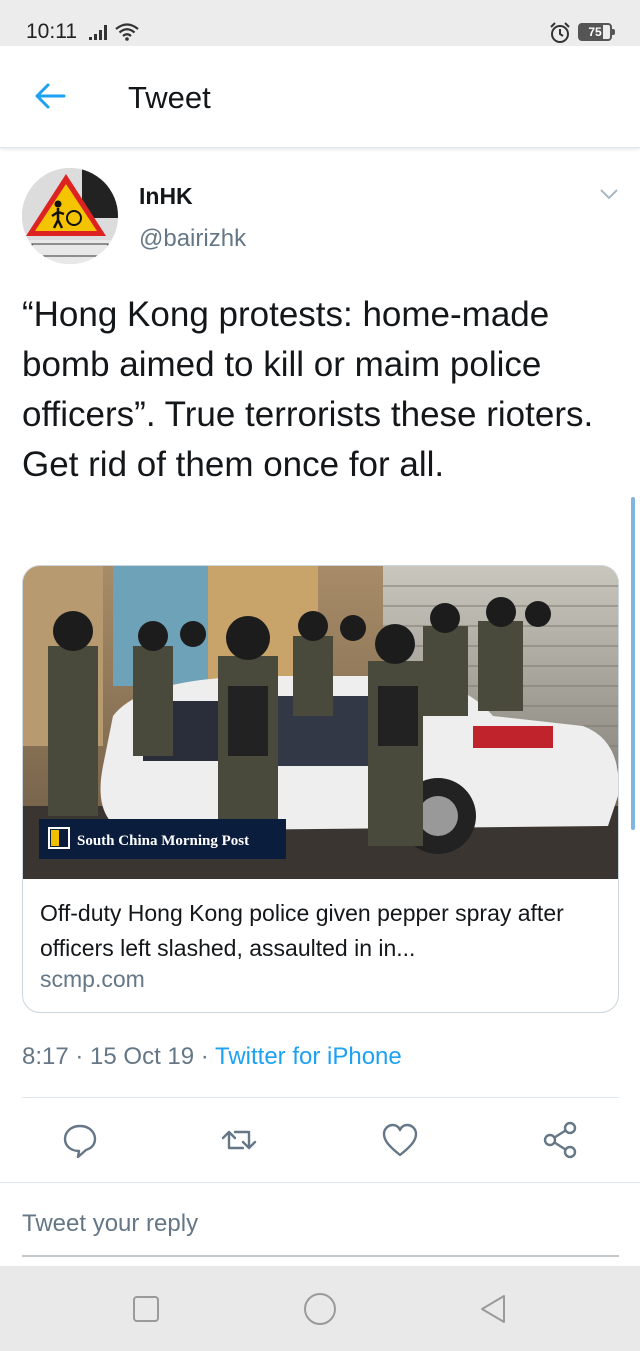 The width and height of the screenshot is (640, 1351). What do you see at coordinates (320, 1097) in the screenshot?
I see `divider` at bounding box center [320, 1097].